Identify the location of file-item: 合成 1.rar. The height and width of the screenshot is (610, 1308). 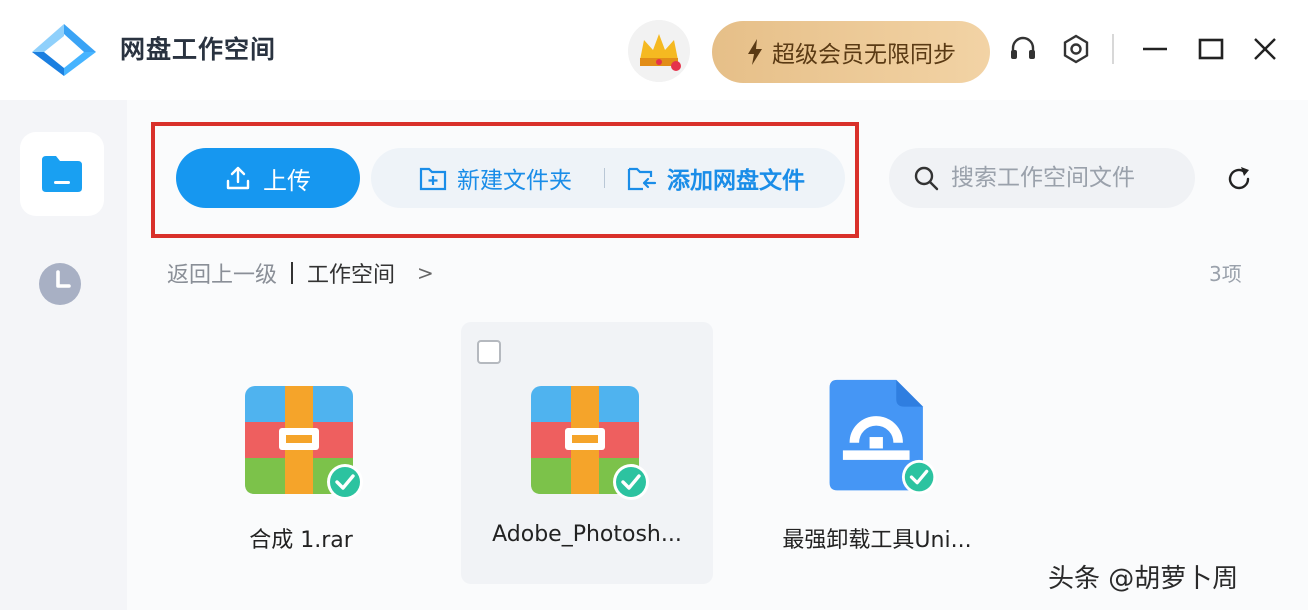
(301, 453).